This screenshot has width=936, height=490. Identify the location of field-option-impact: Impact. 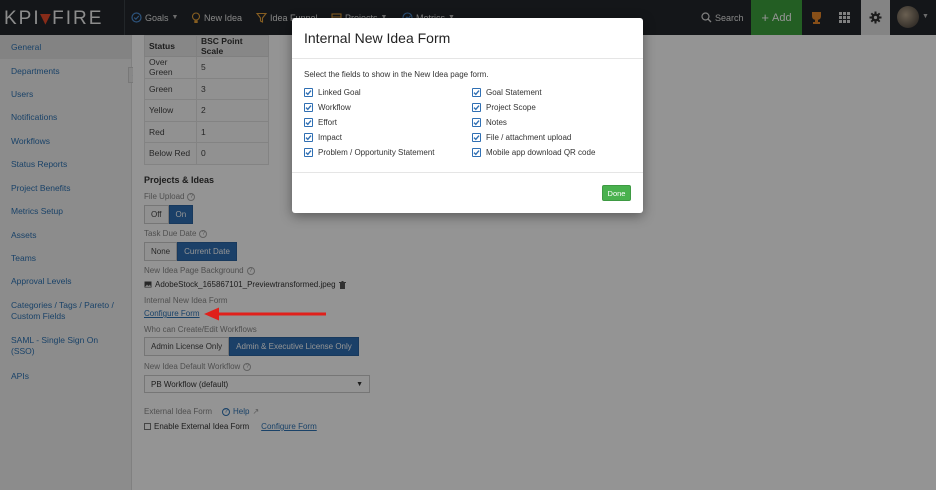
(323, 137).